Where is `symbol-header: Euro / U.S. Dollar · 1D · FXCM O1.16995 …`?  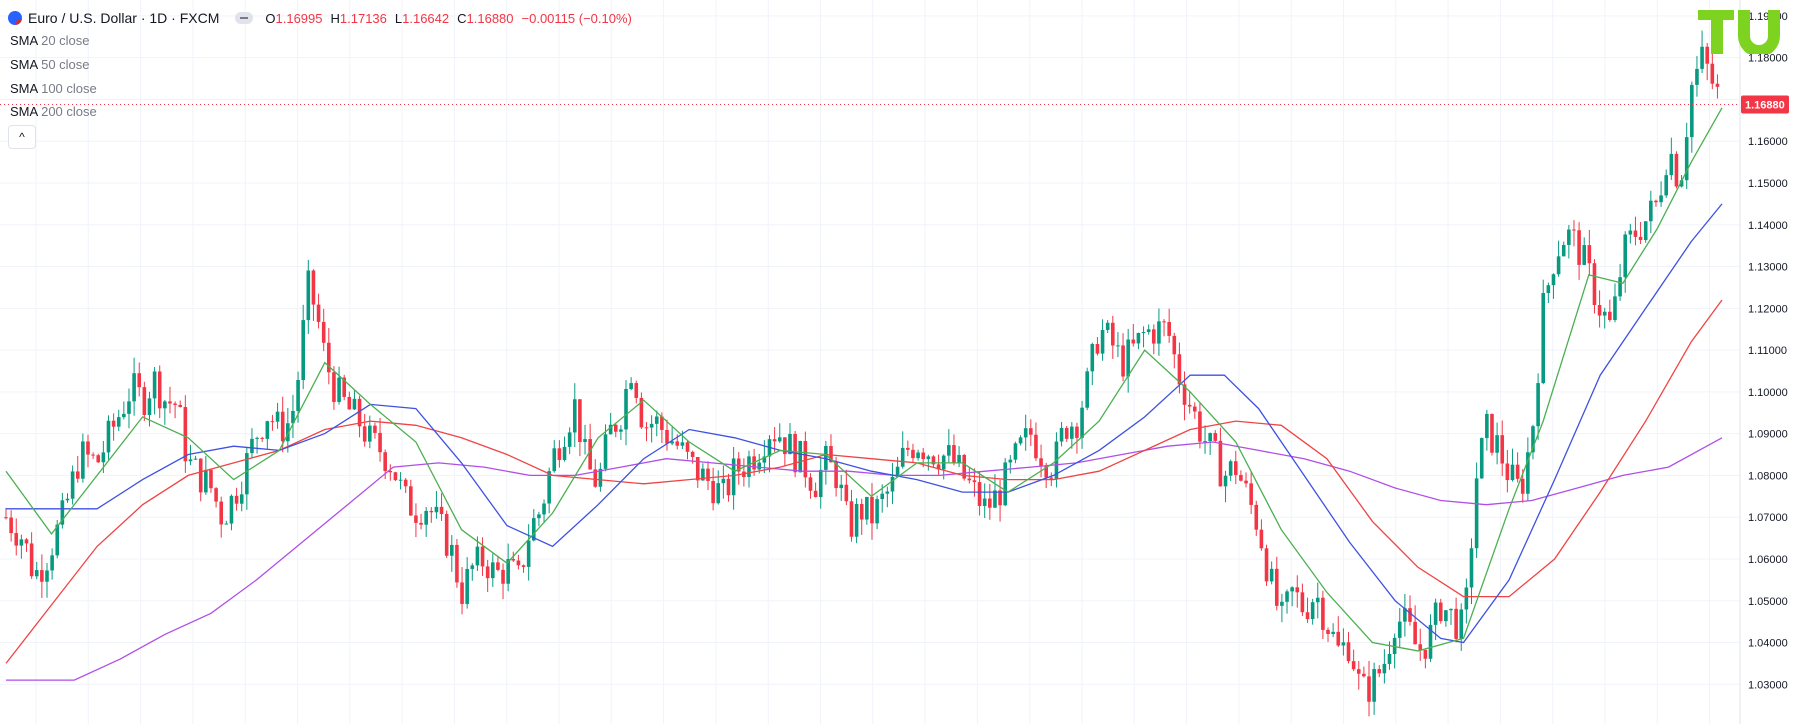 symbol-header: Euro / U.S. Dollar · 1D · FXCM O1.16995 … is located at coordinates (320, 18).